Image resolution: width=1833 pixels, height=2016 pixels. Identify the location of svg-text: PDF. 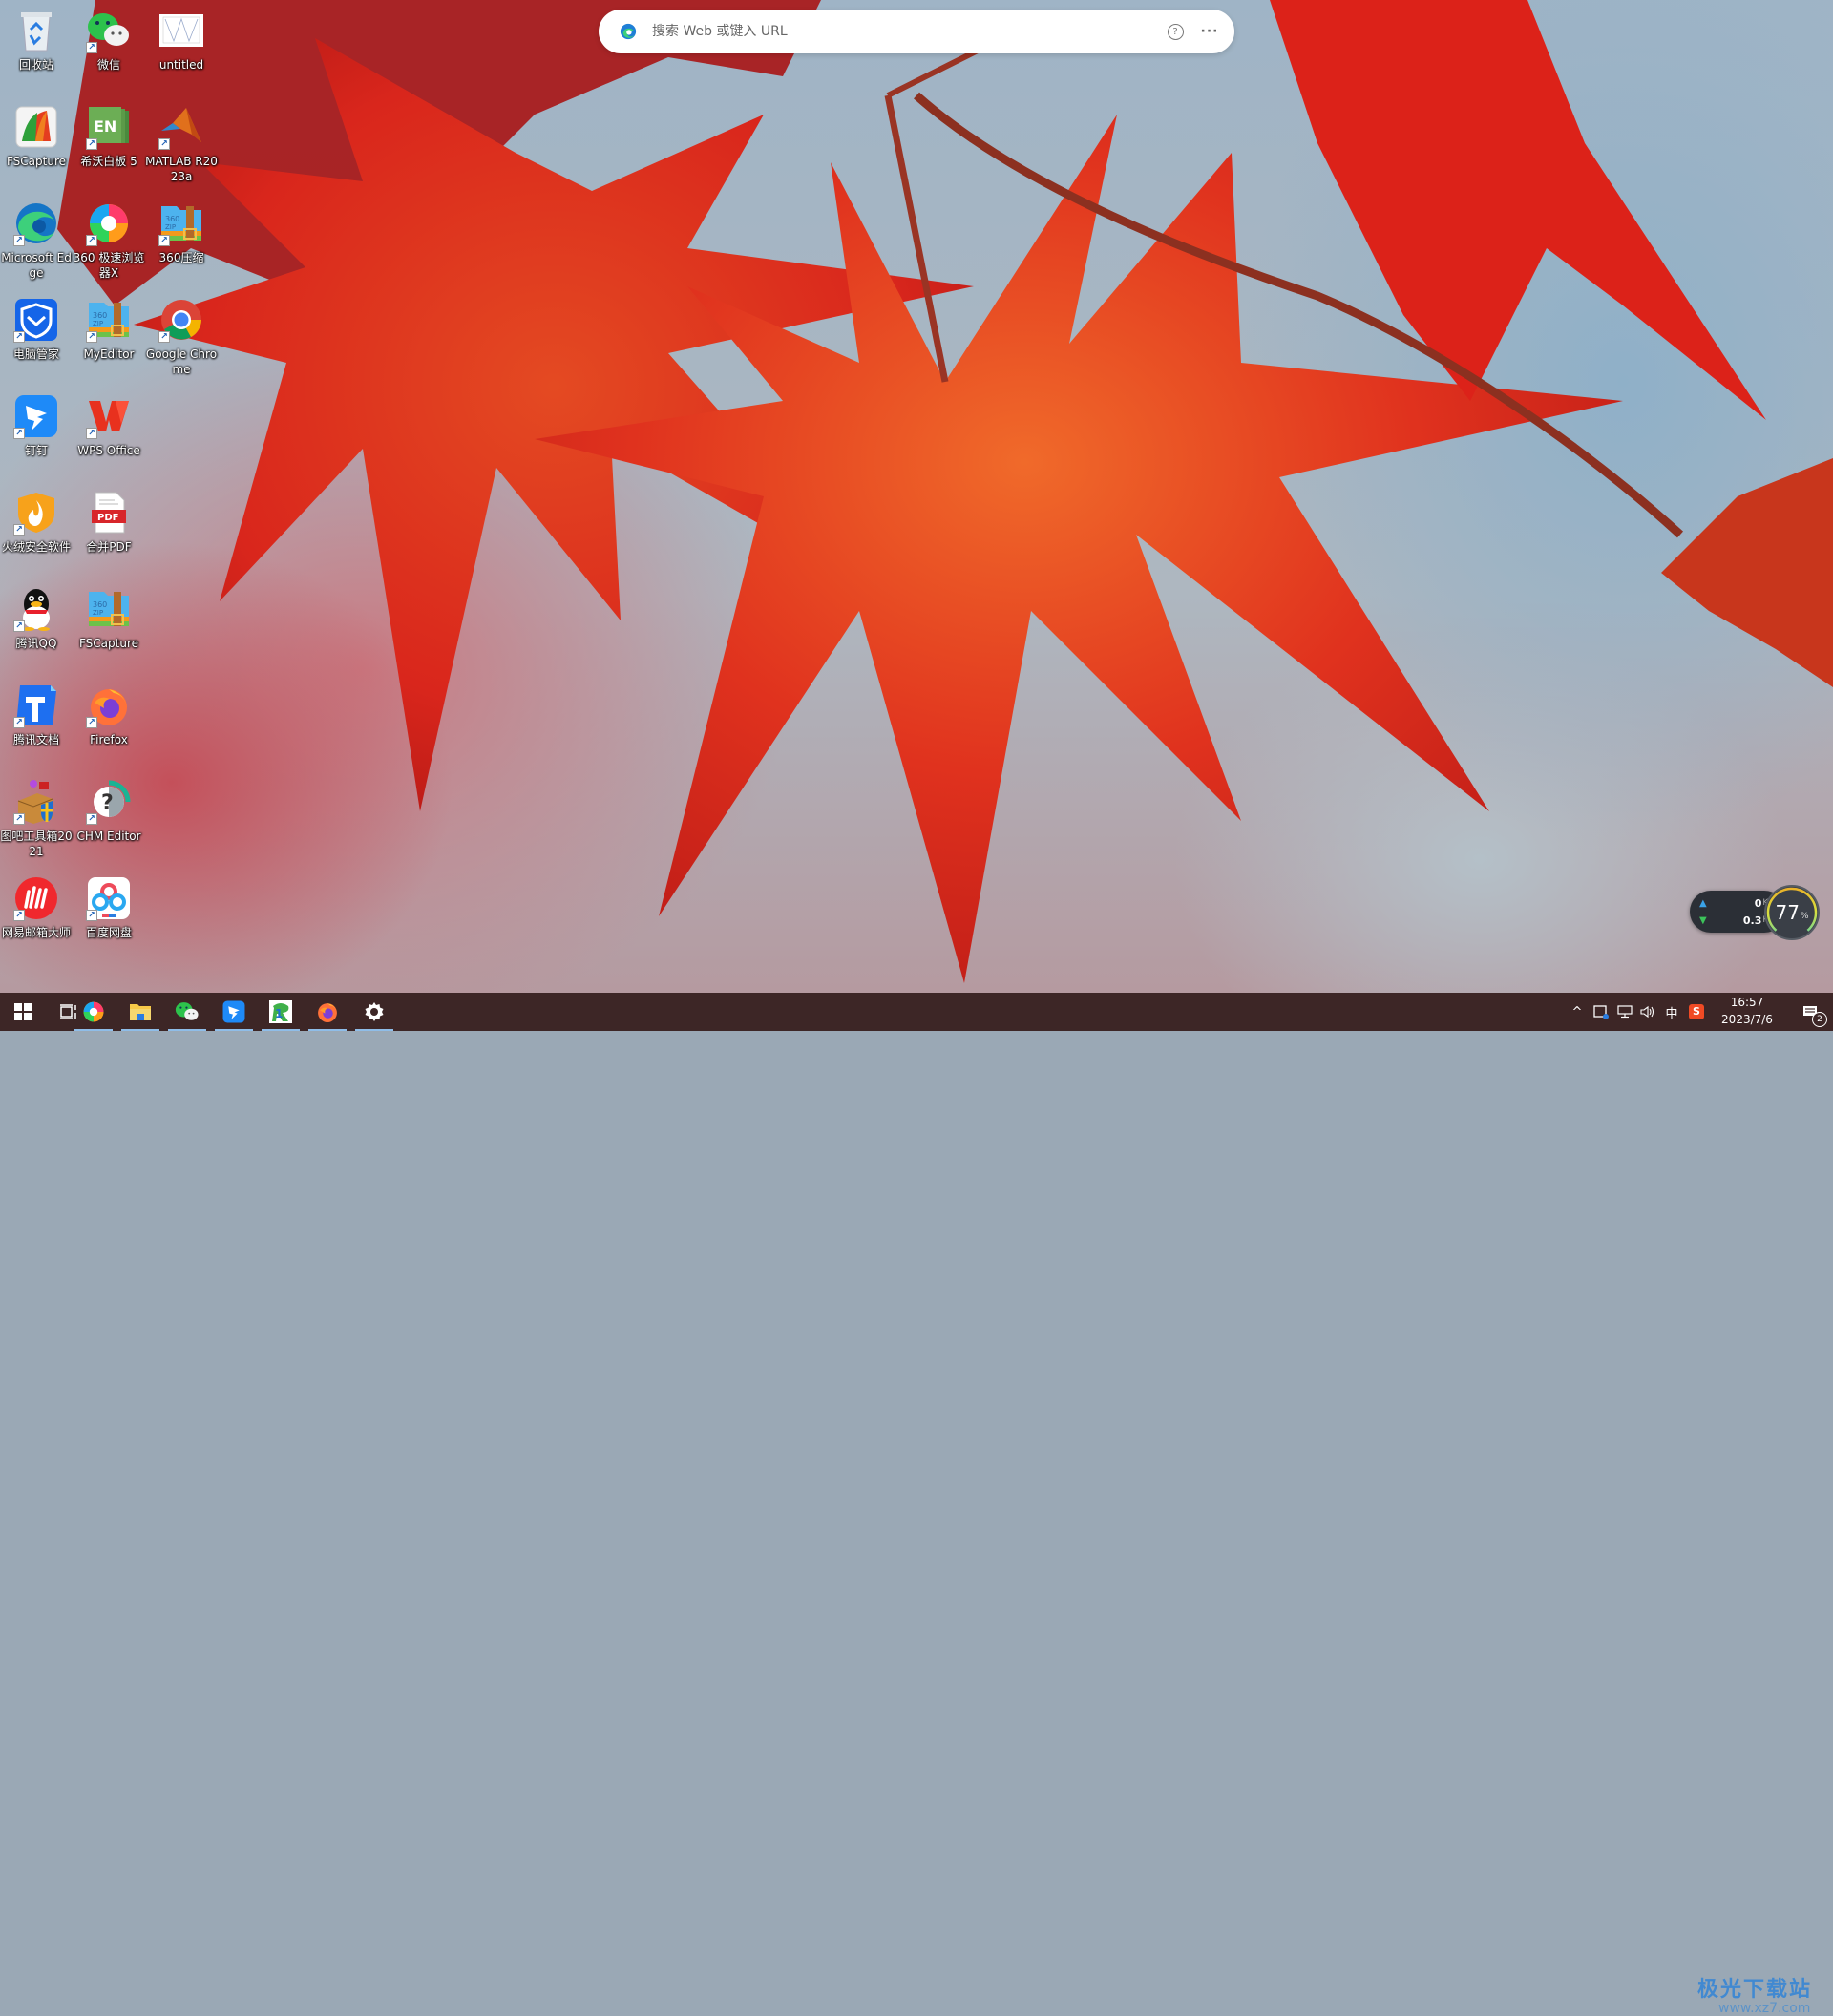
(108, 518).